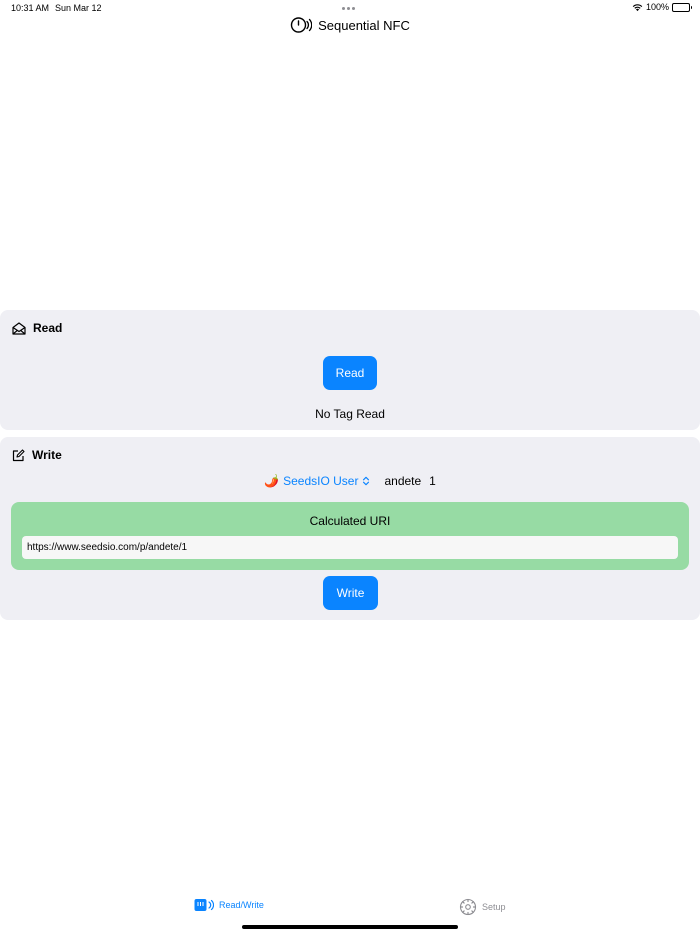  Describe the element at coordinates (350, 908) in the screenshot. I see `tab-bar: Read/Write Setup` at that location.